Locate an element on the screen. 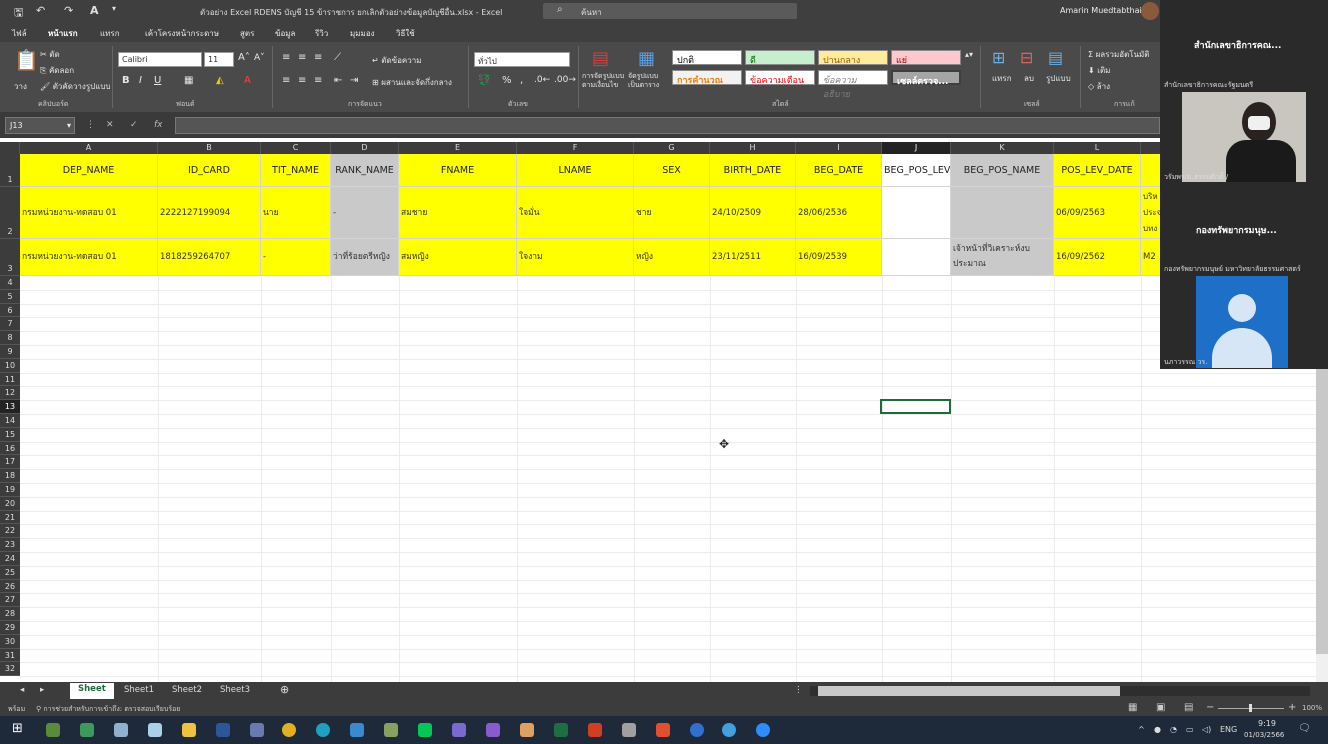  header-cell: POS_LEV_DATE is located at coordinates (1097, 170).